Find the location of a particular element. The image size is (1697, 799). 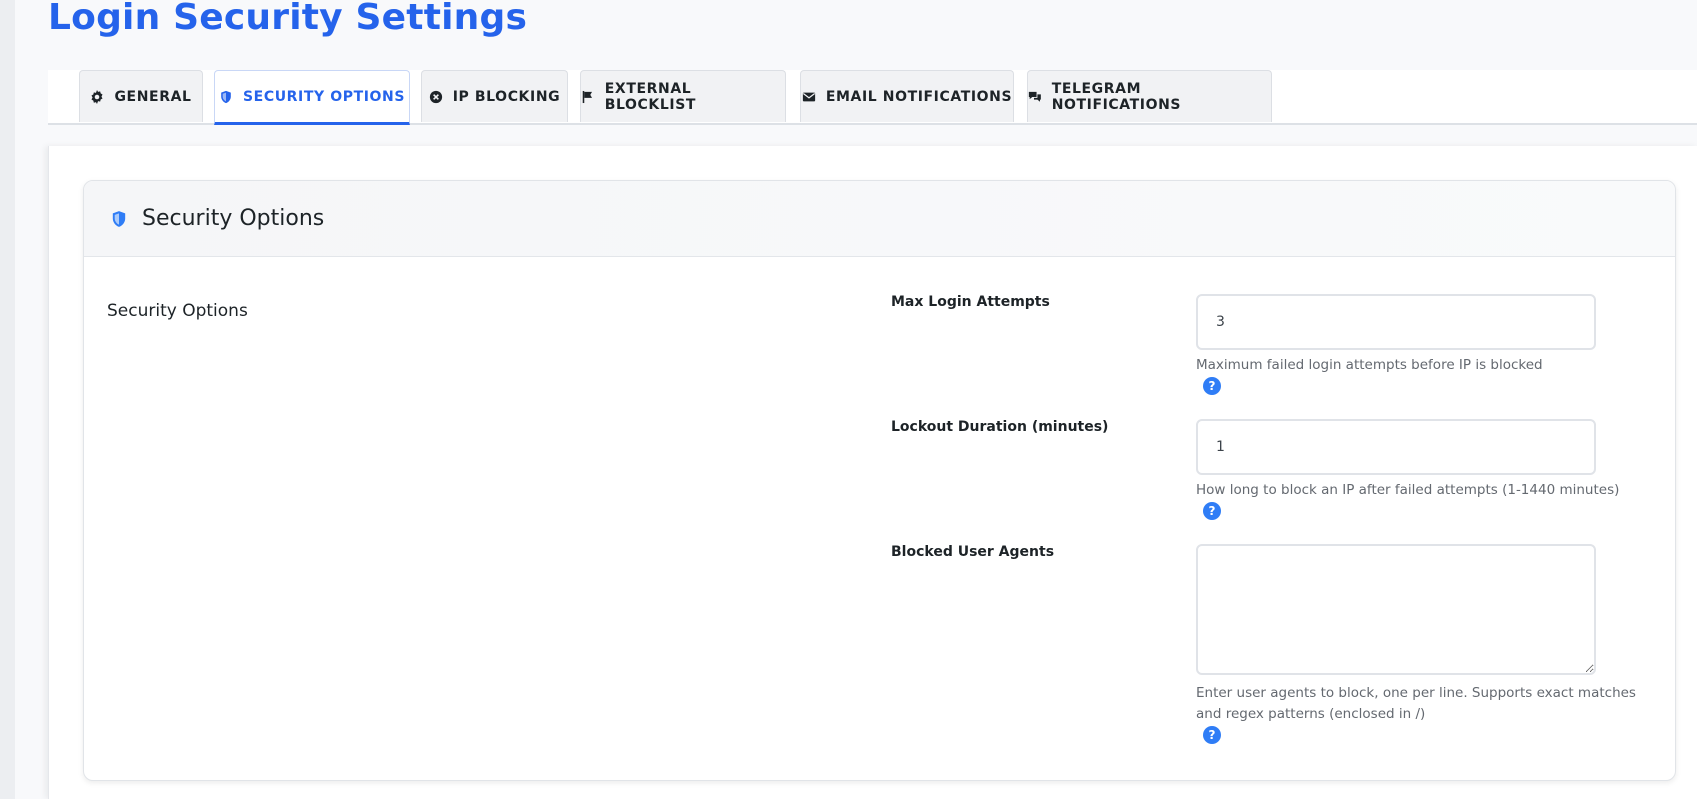

tab-email-notifications: EMAIL NOTIFICATIONS is located at coordinates (907, 96).